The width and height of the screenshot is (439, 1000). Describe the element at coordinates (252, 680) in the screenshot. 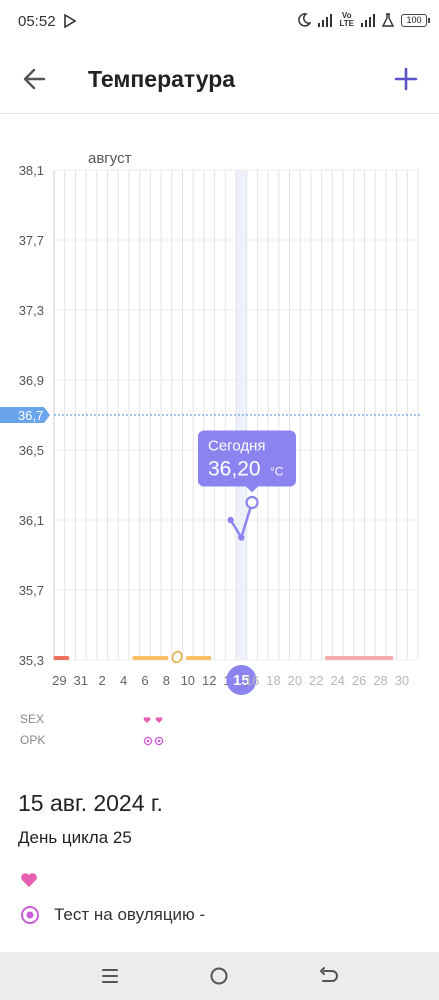

I see `x-tick-label: 16` at that location.